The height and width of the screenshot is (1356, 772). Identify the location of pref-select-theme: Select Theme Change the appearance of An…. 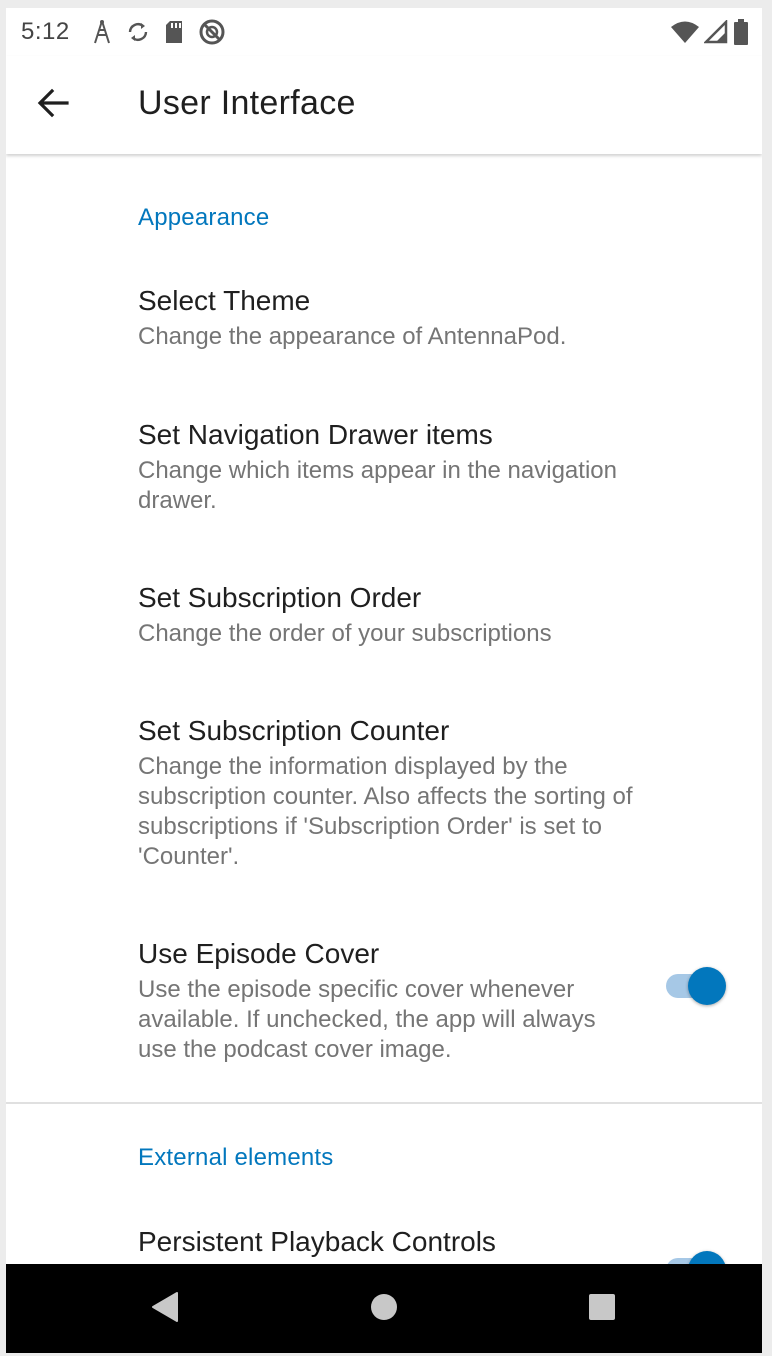
(384, 332).